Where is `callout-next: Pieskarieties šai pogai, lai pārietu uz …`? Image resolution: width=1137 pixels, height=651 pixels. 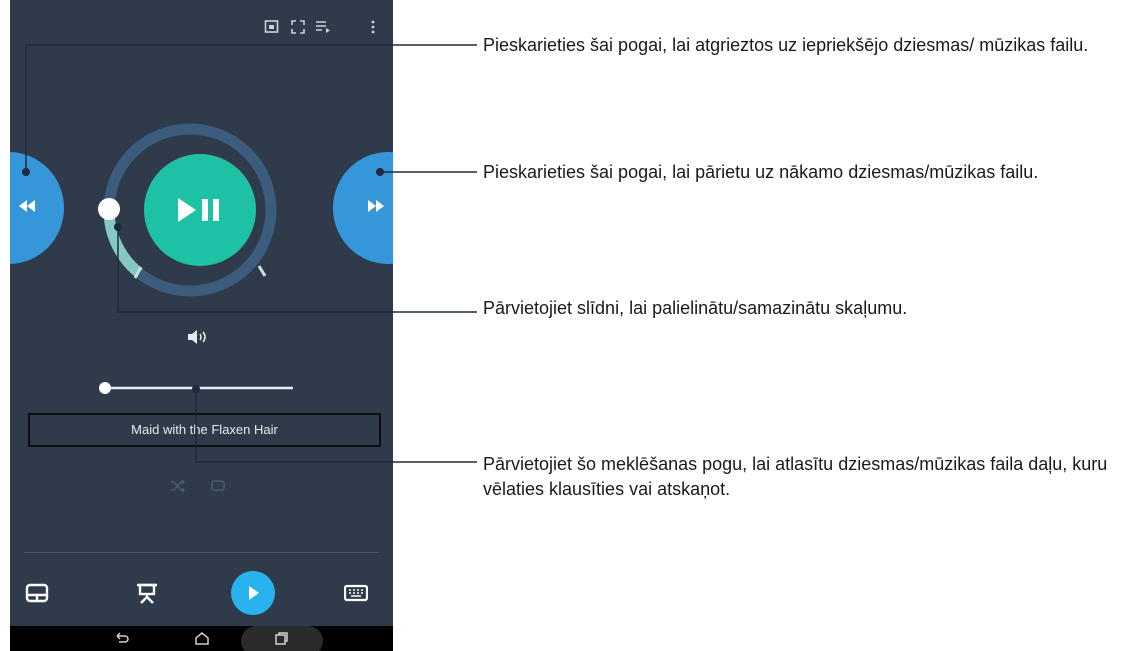
callout-next: Pieskarieties šai pogai, lai pārietu uz … is located at coordinates (761, 172).